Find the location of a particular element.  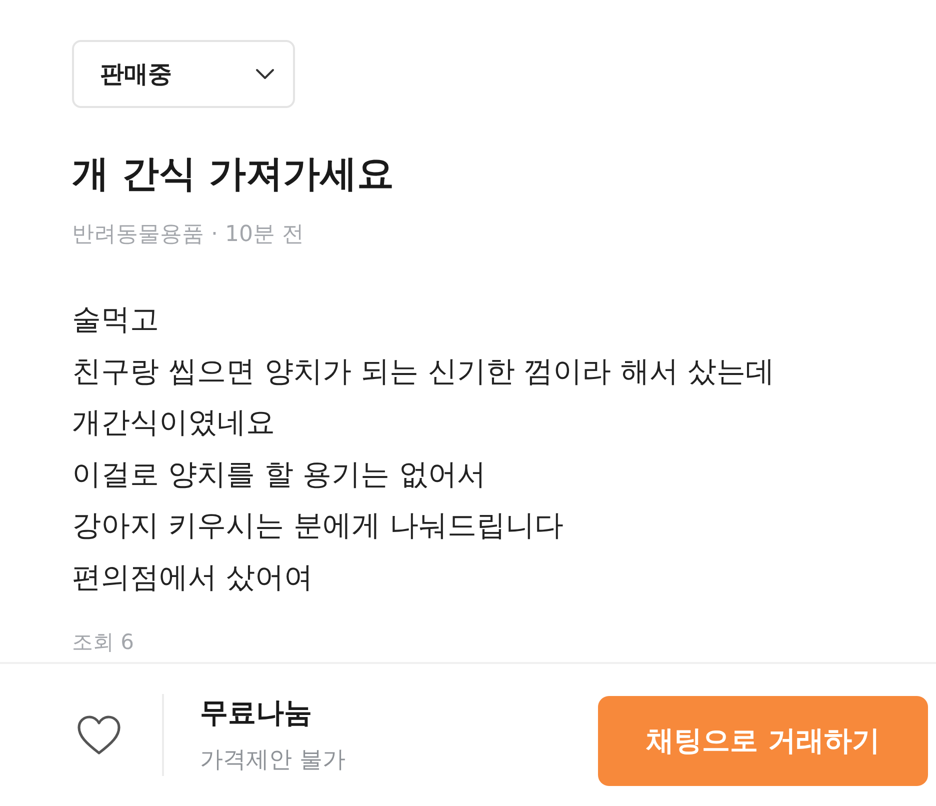

price-offer-text: 가격제안 불가 is located at coordinates (273, 760).